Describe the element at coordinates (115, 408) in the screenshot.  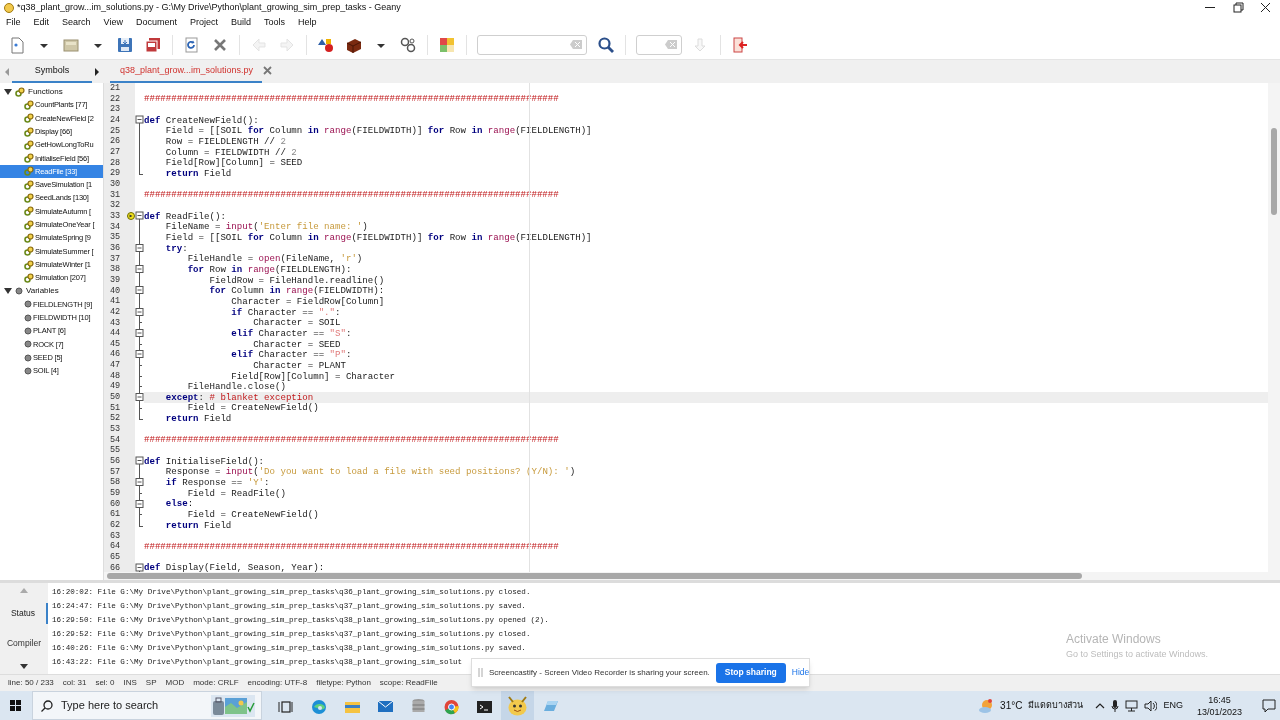
I see `line-number: 51` at that location.